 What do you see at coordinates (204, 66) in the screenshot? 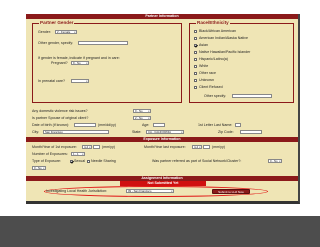
I see `race-option-label: White` at bounding box center [204, 66].